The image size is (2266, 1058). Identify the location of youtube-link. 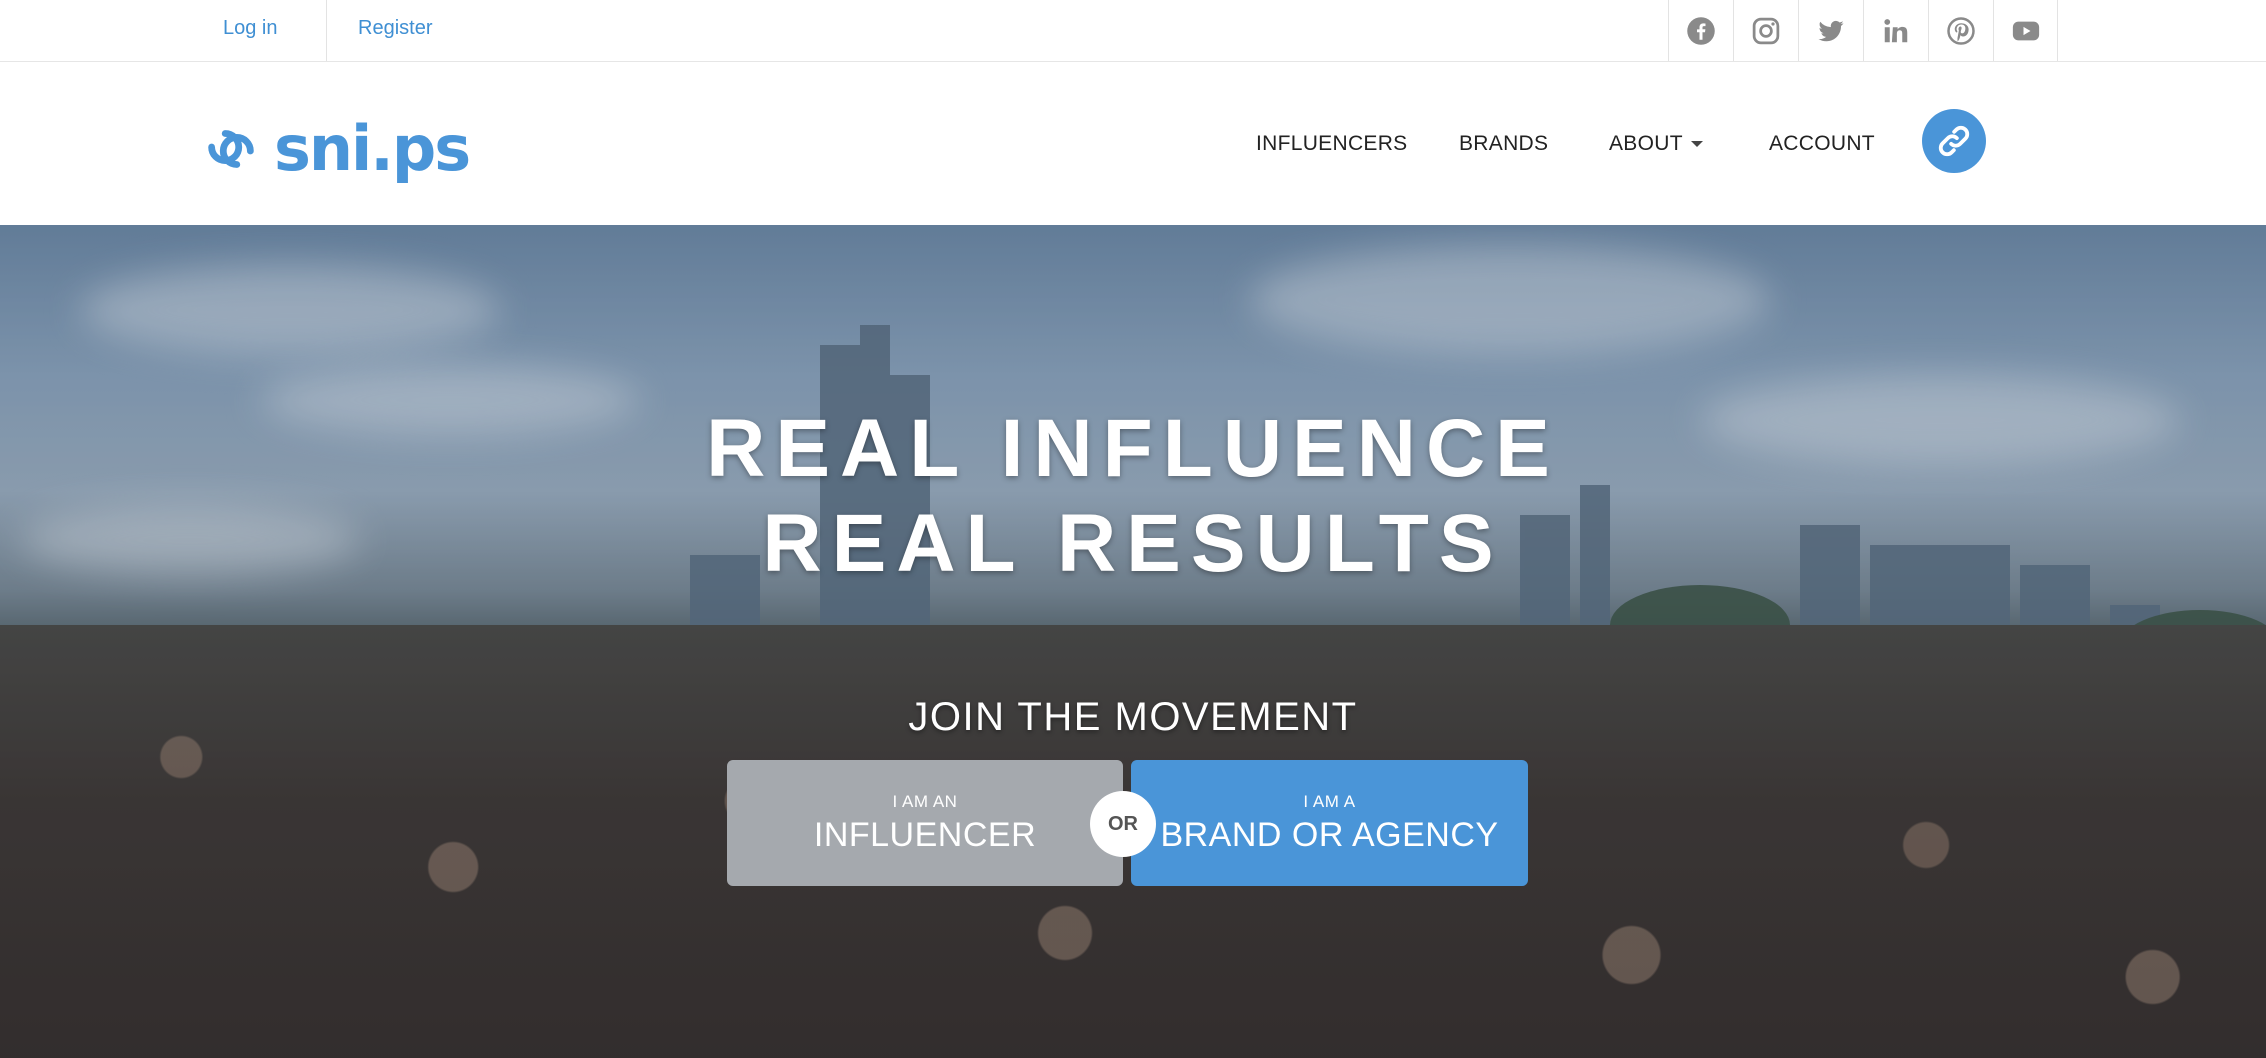
(2025, 30).